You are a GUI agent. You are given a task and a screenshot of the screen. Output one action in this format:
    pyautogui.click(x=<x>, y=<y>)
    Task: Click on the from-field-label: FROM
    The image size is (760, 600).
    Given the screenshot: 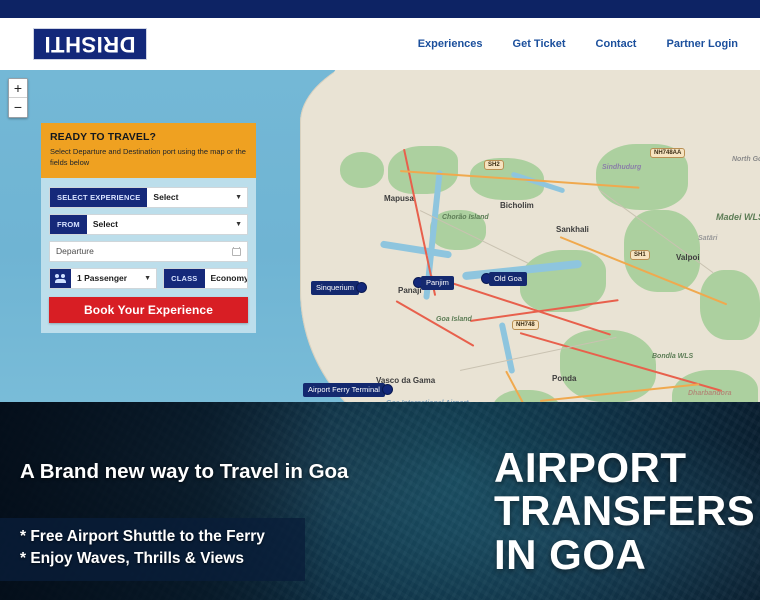 What is the action you would take?
    pyautogui.click(x=68, y=224)
    